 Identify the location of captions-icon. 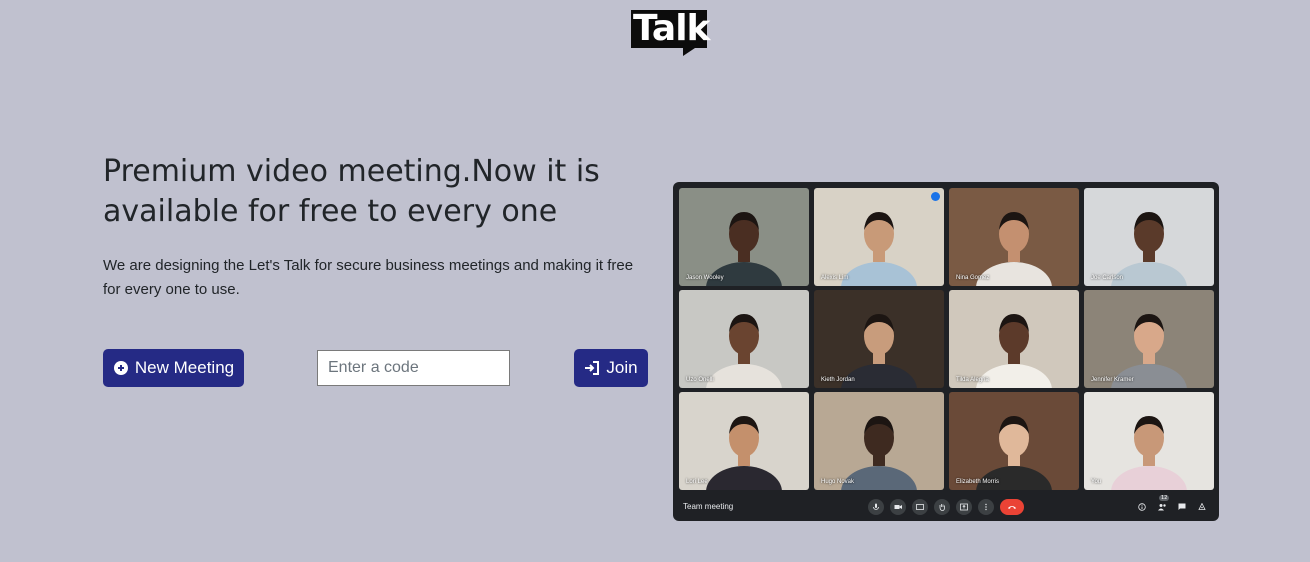
(920, 507).